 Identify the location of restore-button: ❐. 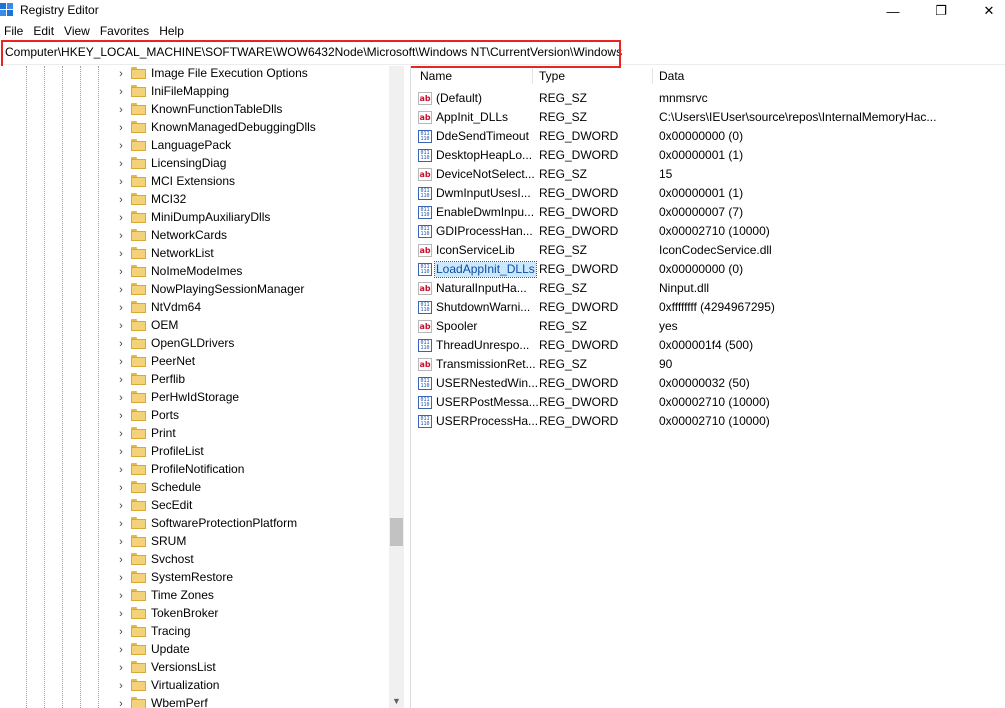
(941, 11).